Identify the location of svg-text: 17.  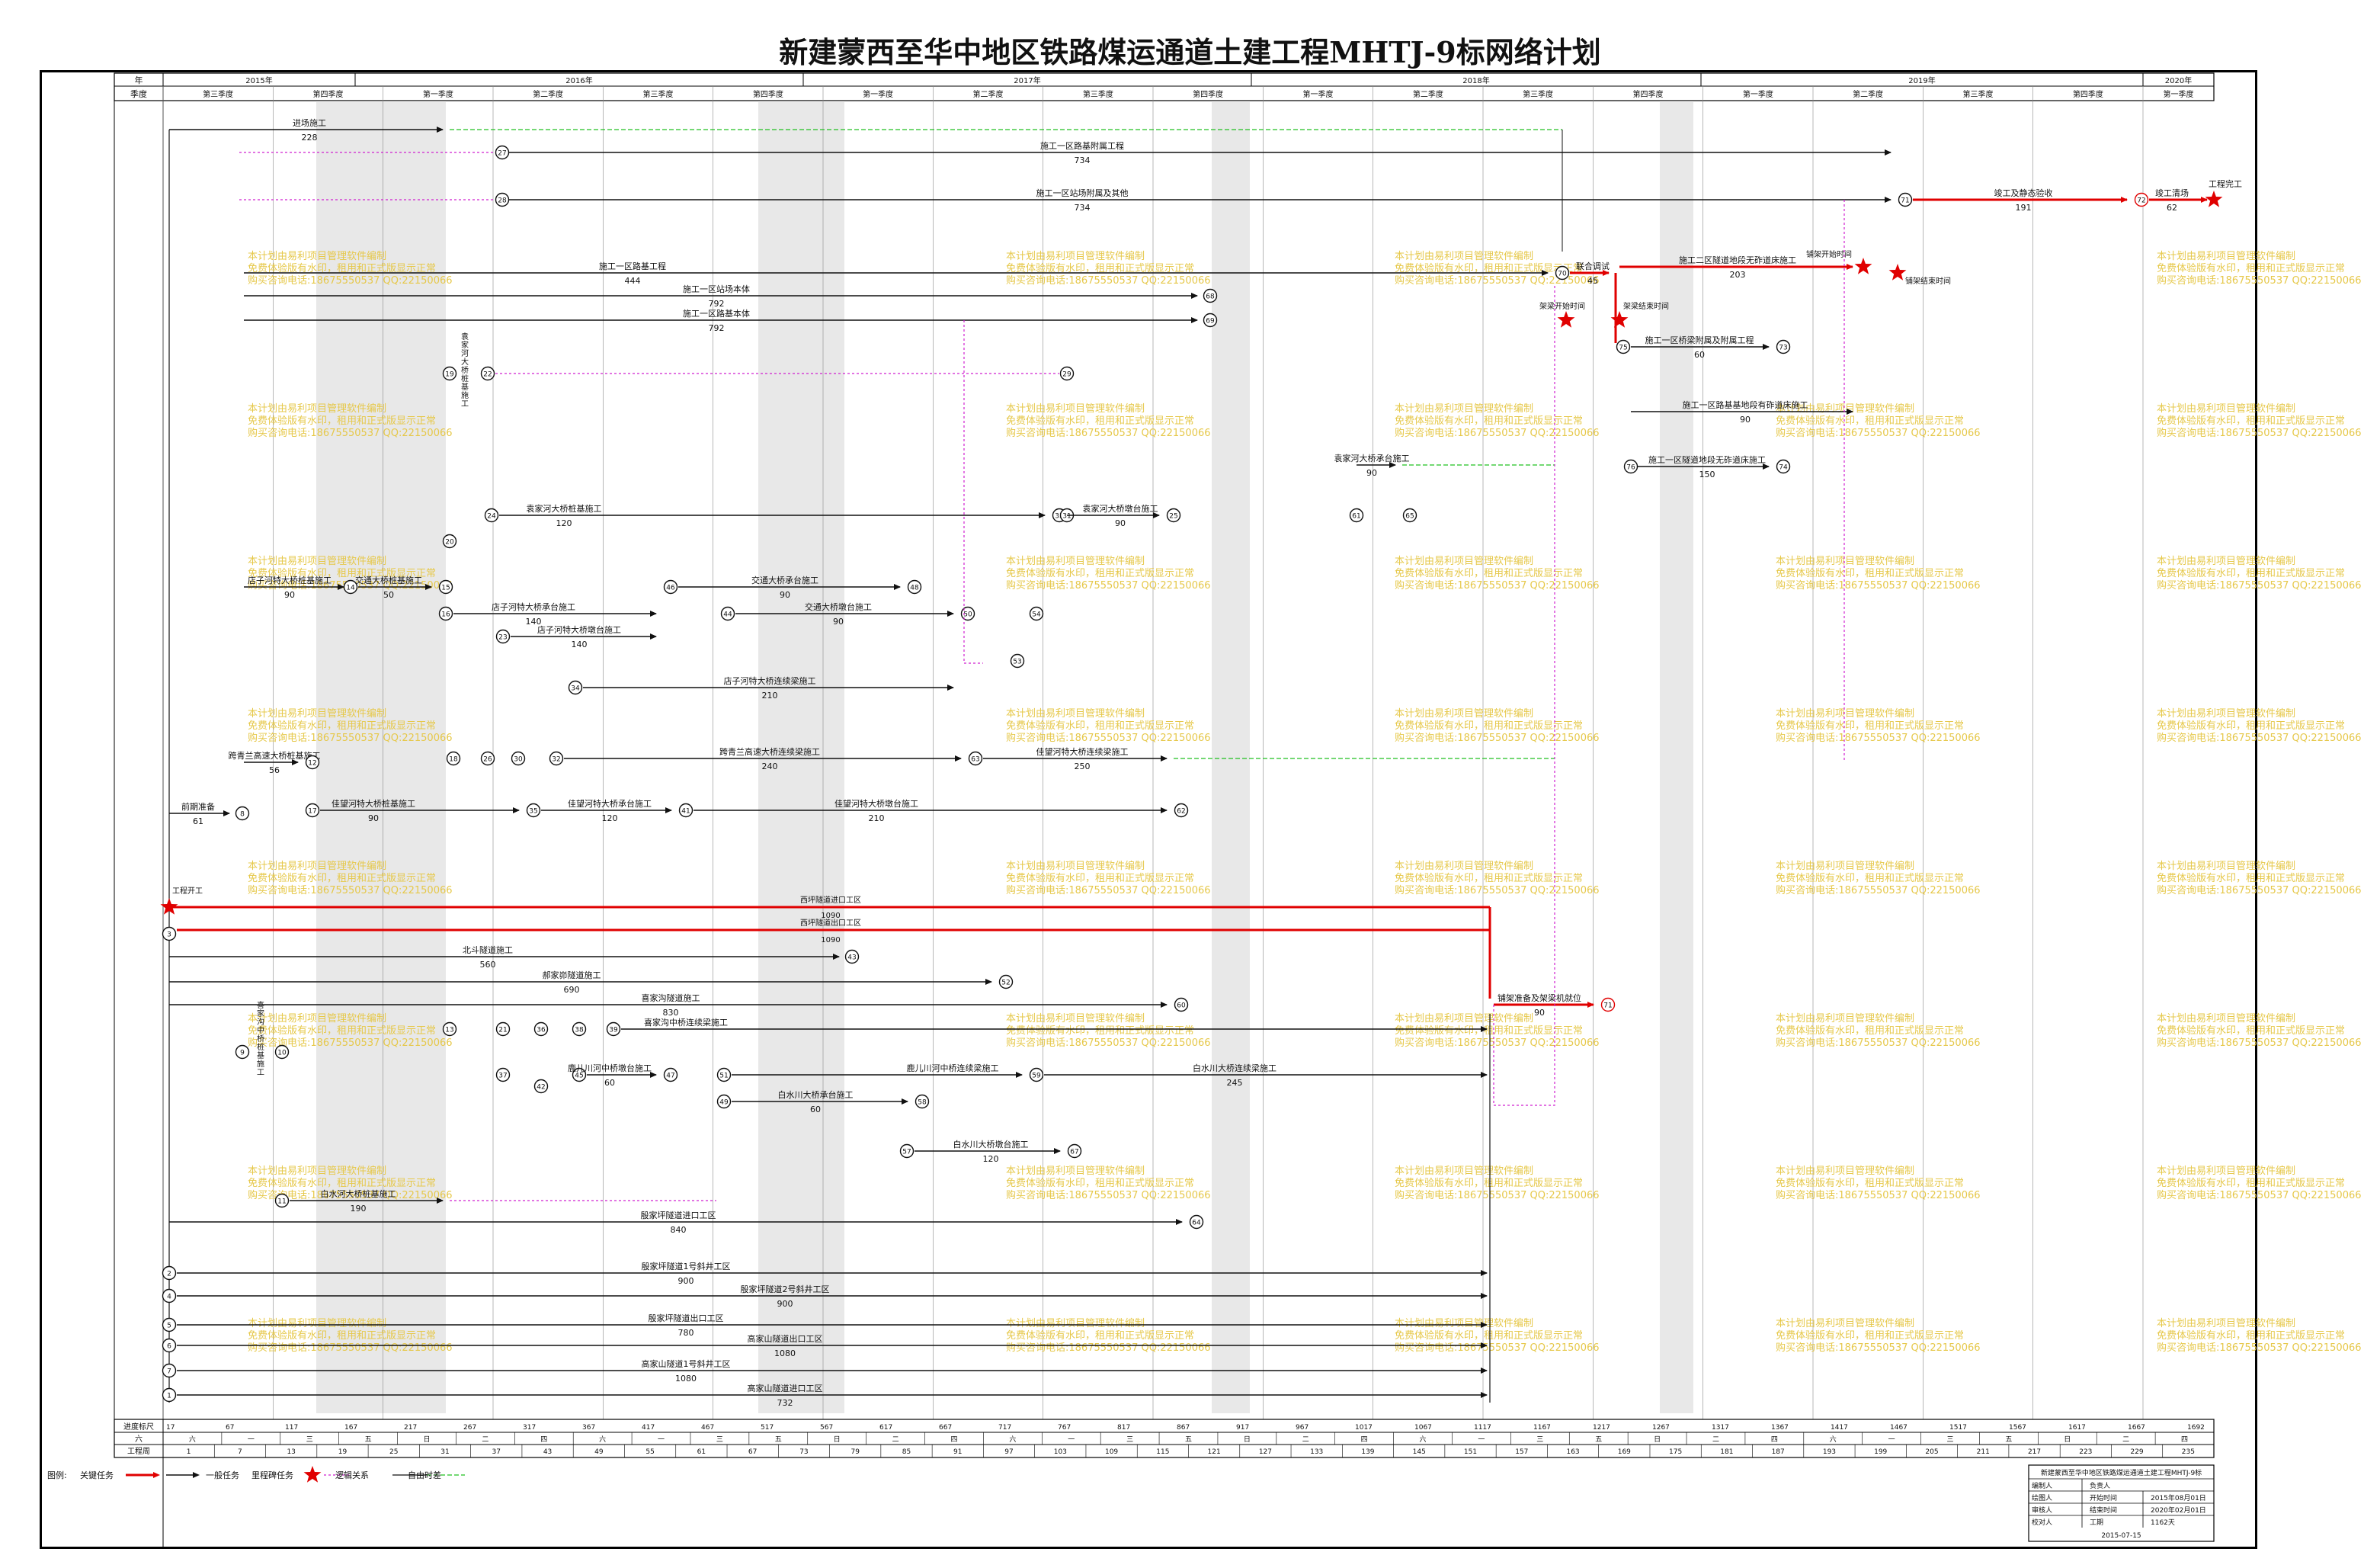
(312, 812).